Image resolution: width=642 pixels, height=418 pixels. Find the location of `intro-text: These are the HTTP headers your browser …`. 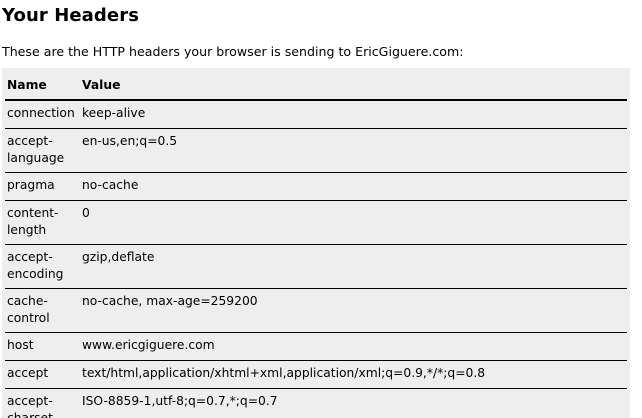

intro-text: These are the HTTP headers your browser … is located at coordinates (233, 51).